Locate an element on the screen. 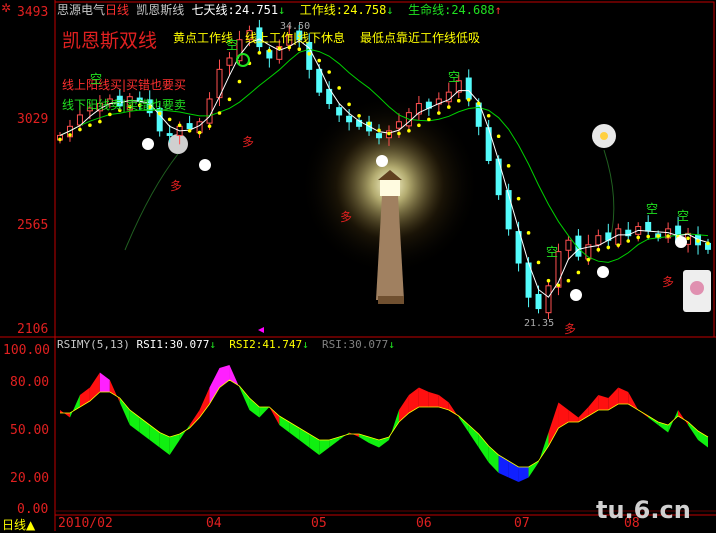 This screenshot has height=533, width=716. period-button: 日线▲ is located at coordinates (18, 524).